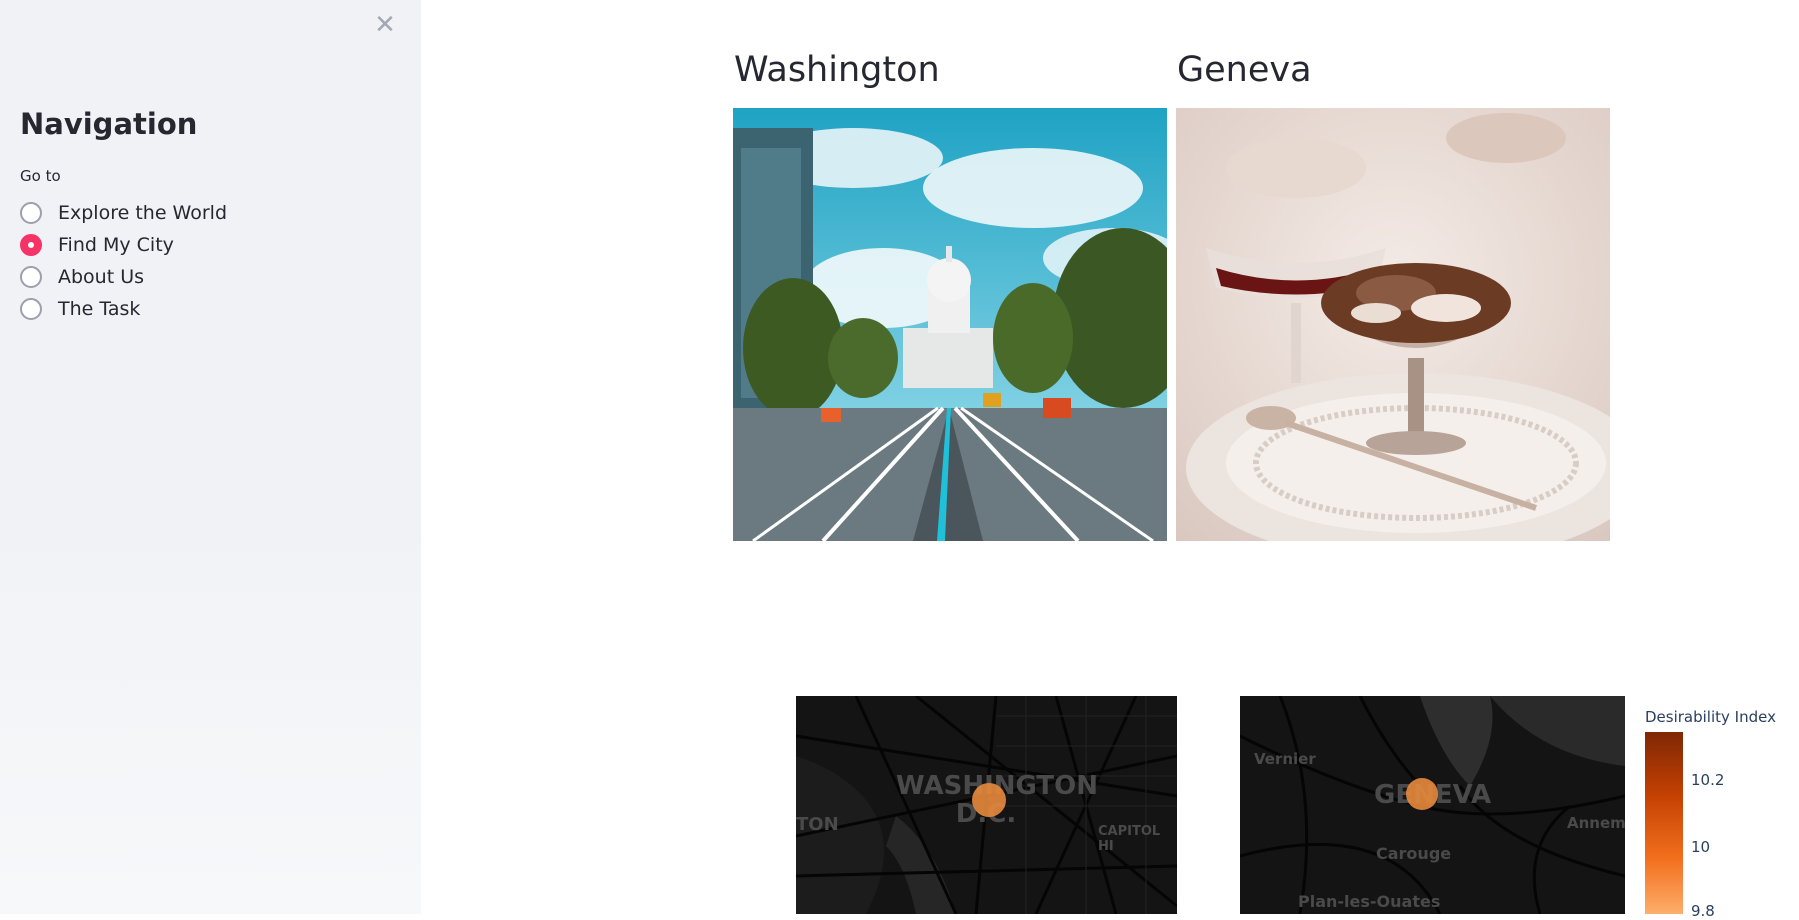 Image resolution: width=1799 pixels, height=920 pixels. What do you see at coordinates (950, 324) in the screenshot?
I see `washington-photo` at bounding box center [950, 324].